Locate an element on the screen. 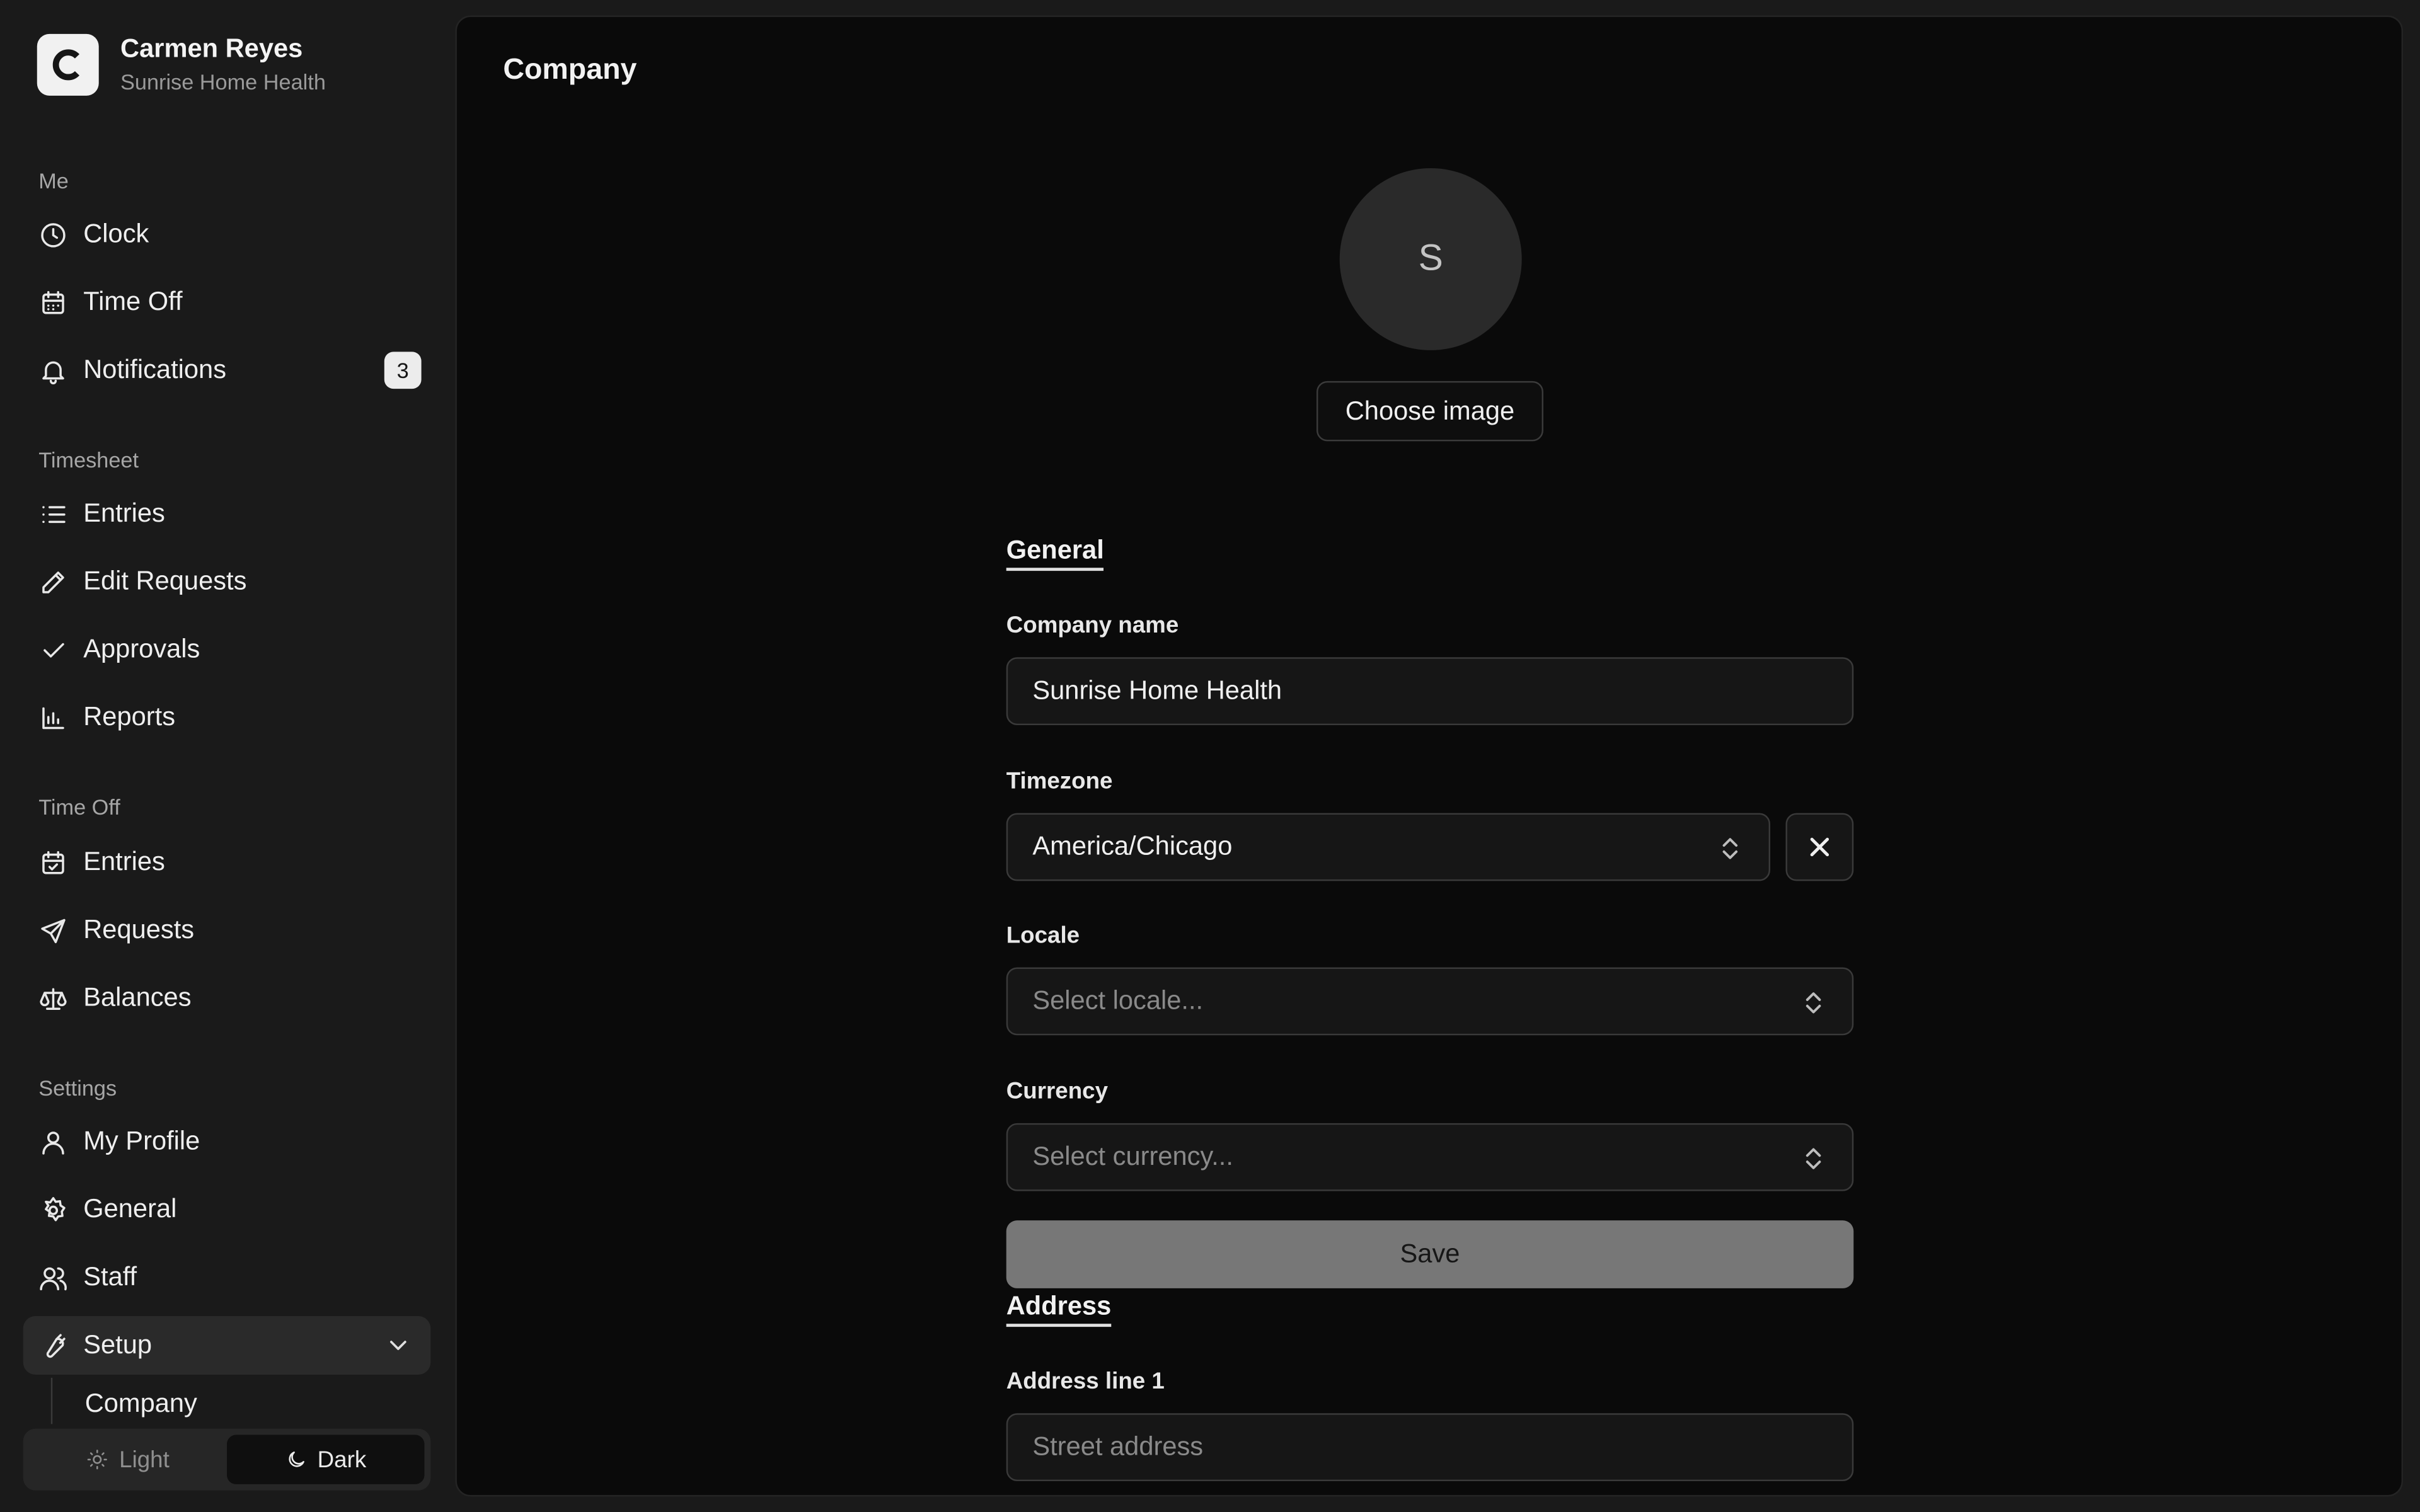  sidebar-item-time-off: Time Off is located at coordinates (227, 302).